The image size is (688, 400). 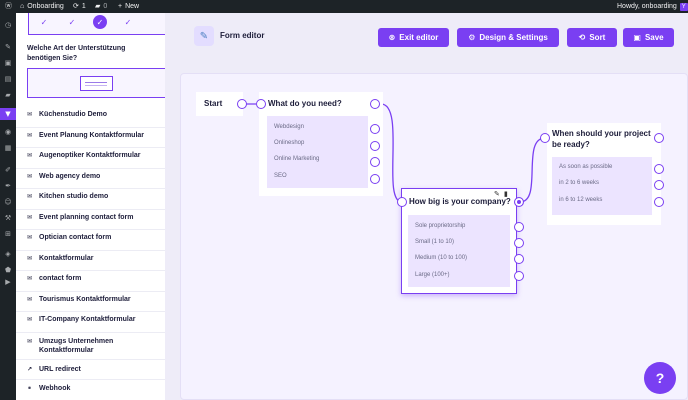 What do you see at coordinates (8, 234) in the screenshot?
I see `settings-icon: ⊞` at bounding box center [8, 234].